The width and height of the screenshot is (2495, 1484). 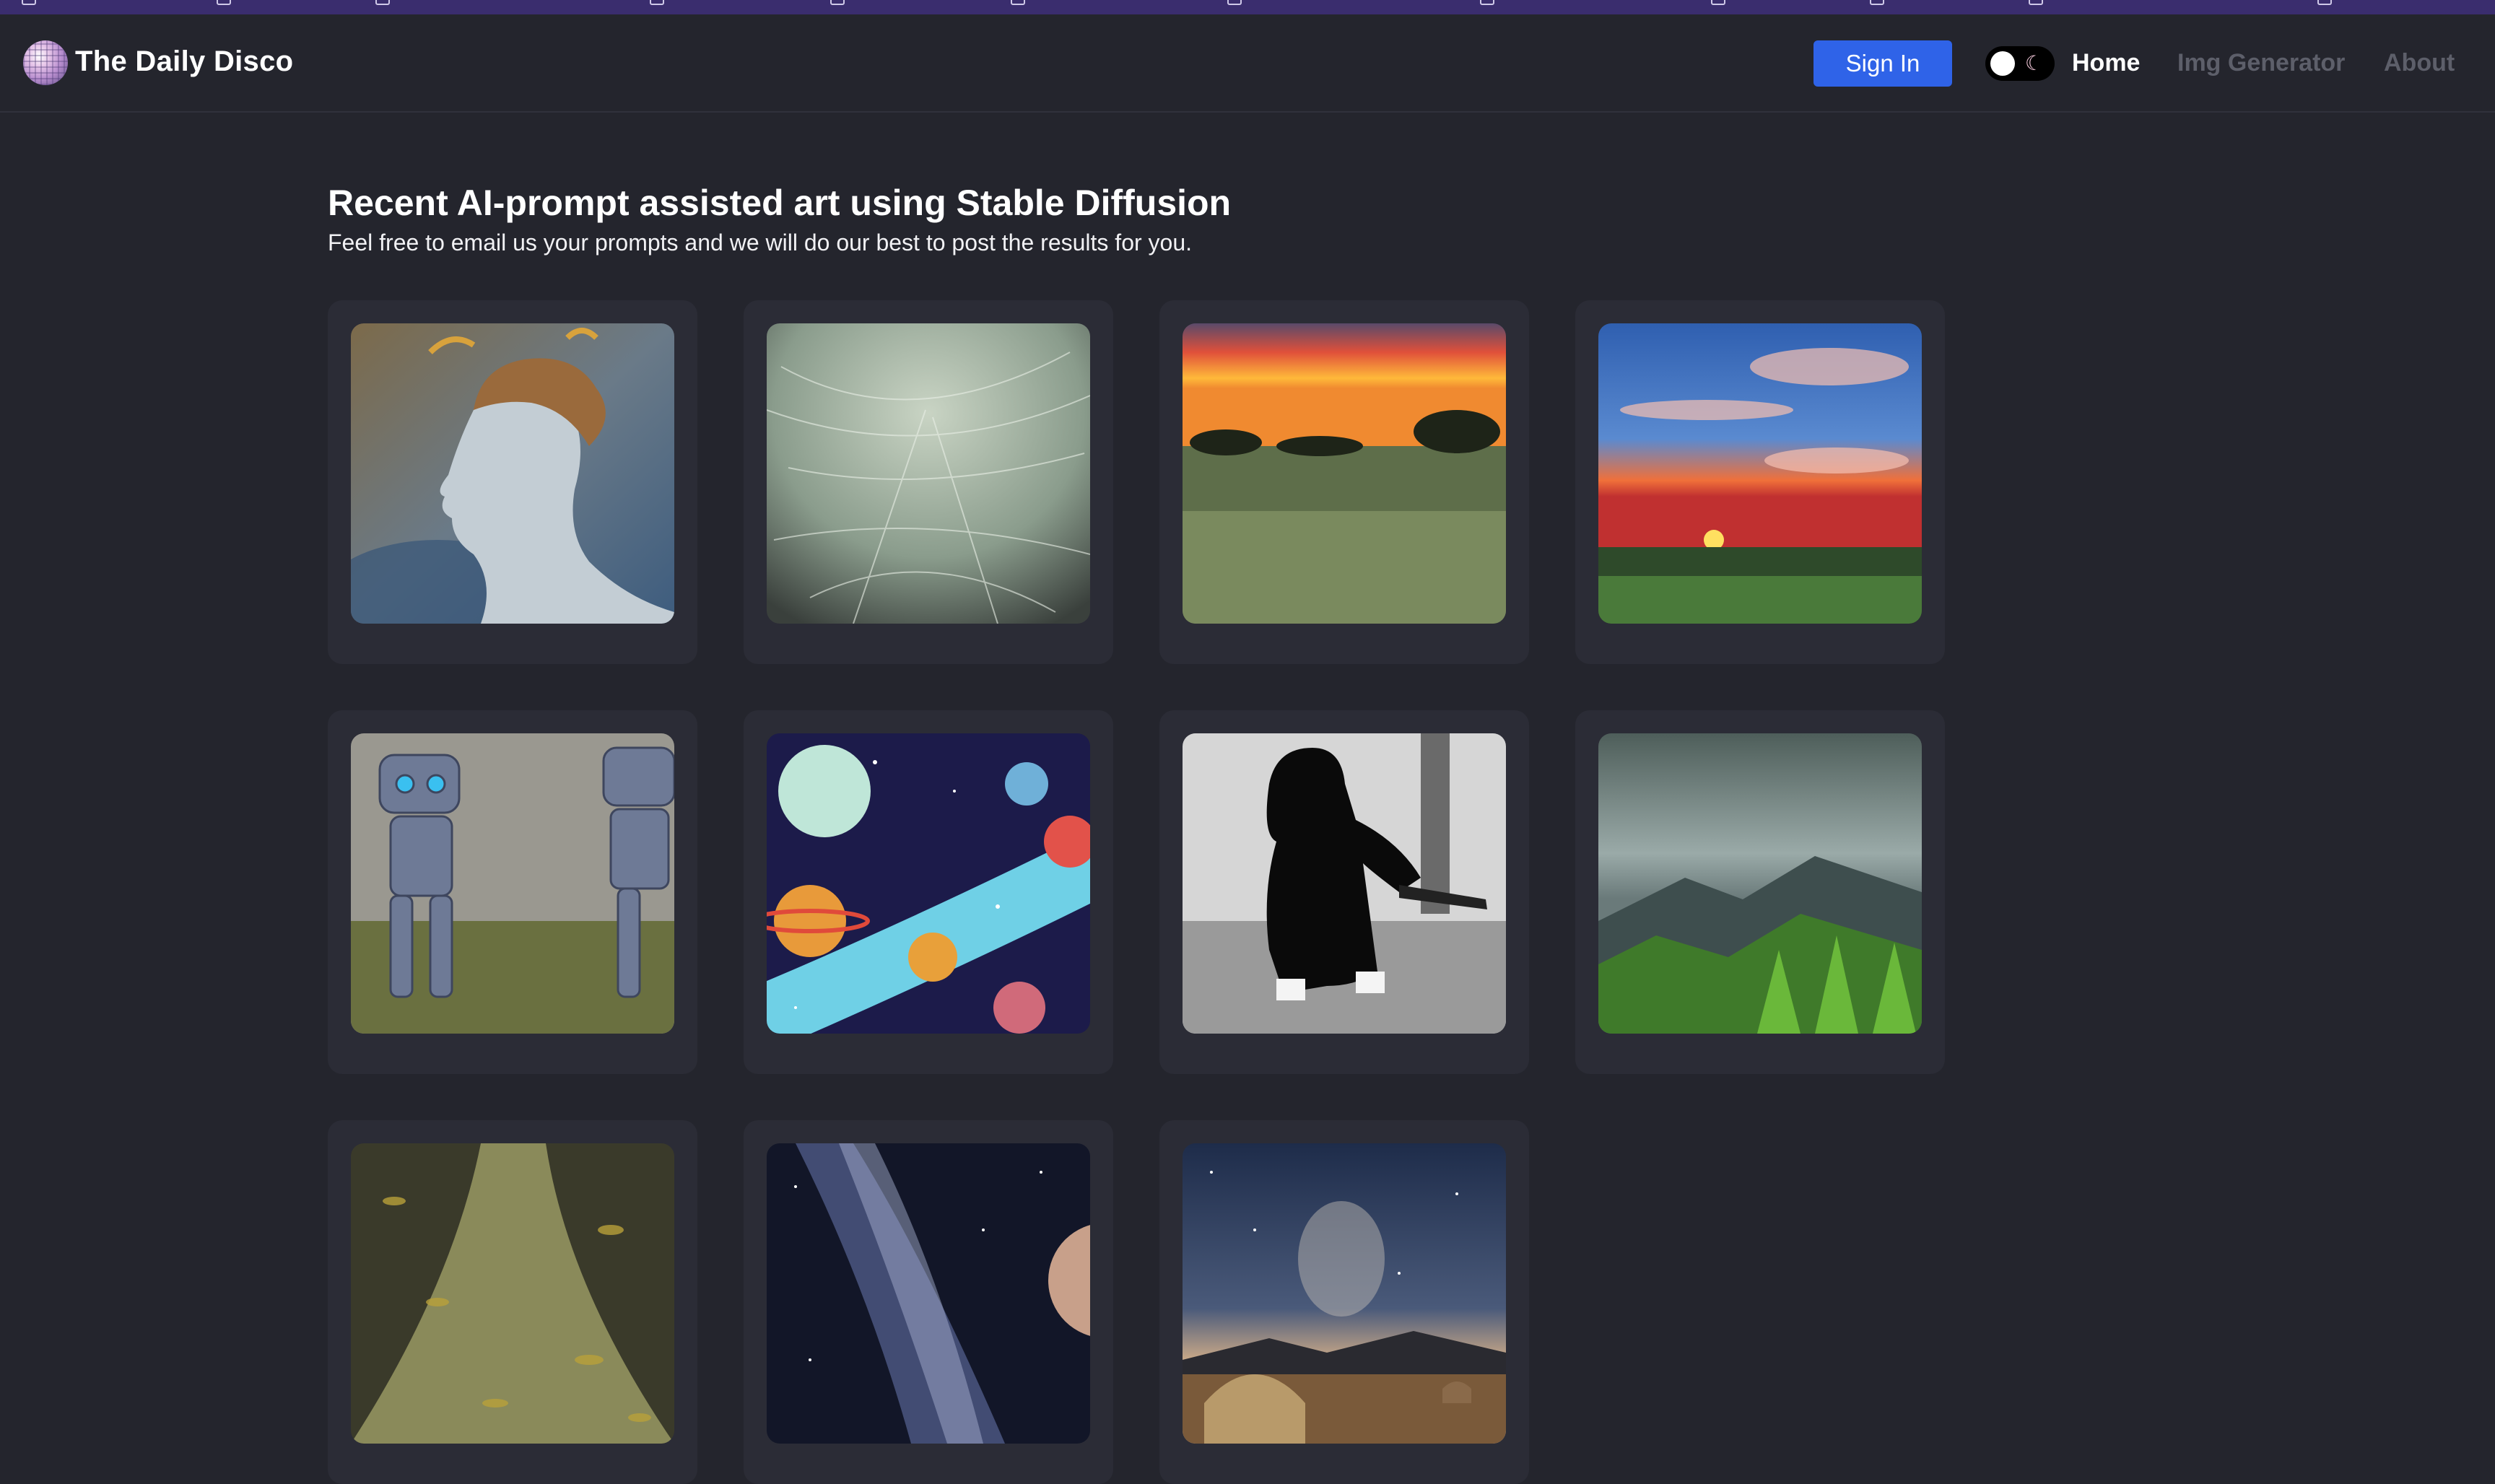 I want to click on theme-toggle: ☾, so click(x=2020, y=63).